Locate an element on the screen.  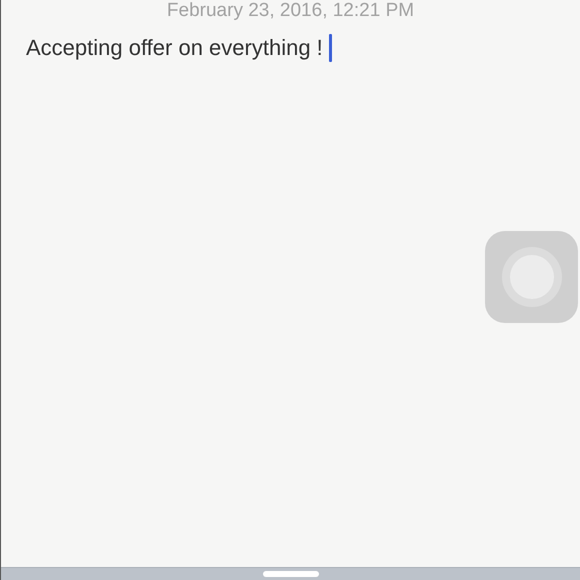
note-text: Accepting offer on everything ! is located at coordinates (174, 48).